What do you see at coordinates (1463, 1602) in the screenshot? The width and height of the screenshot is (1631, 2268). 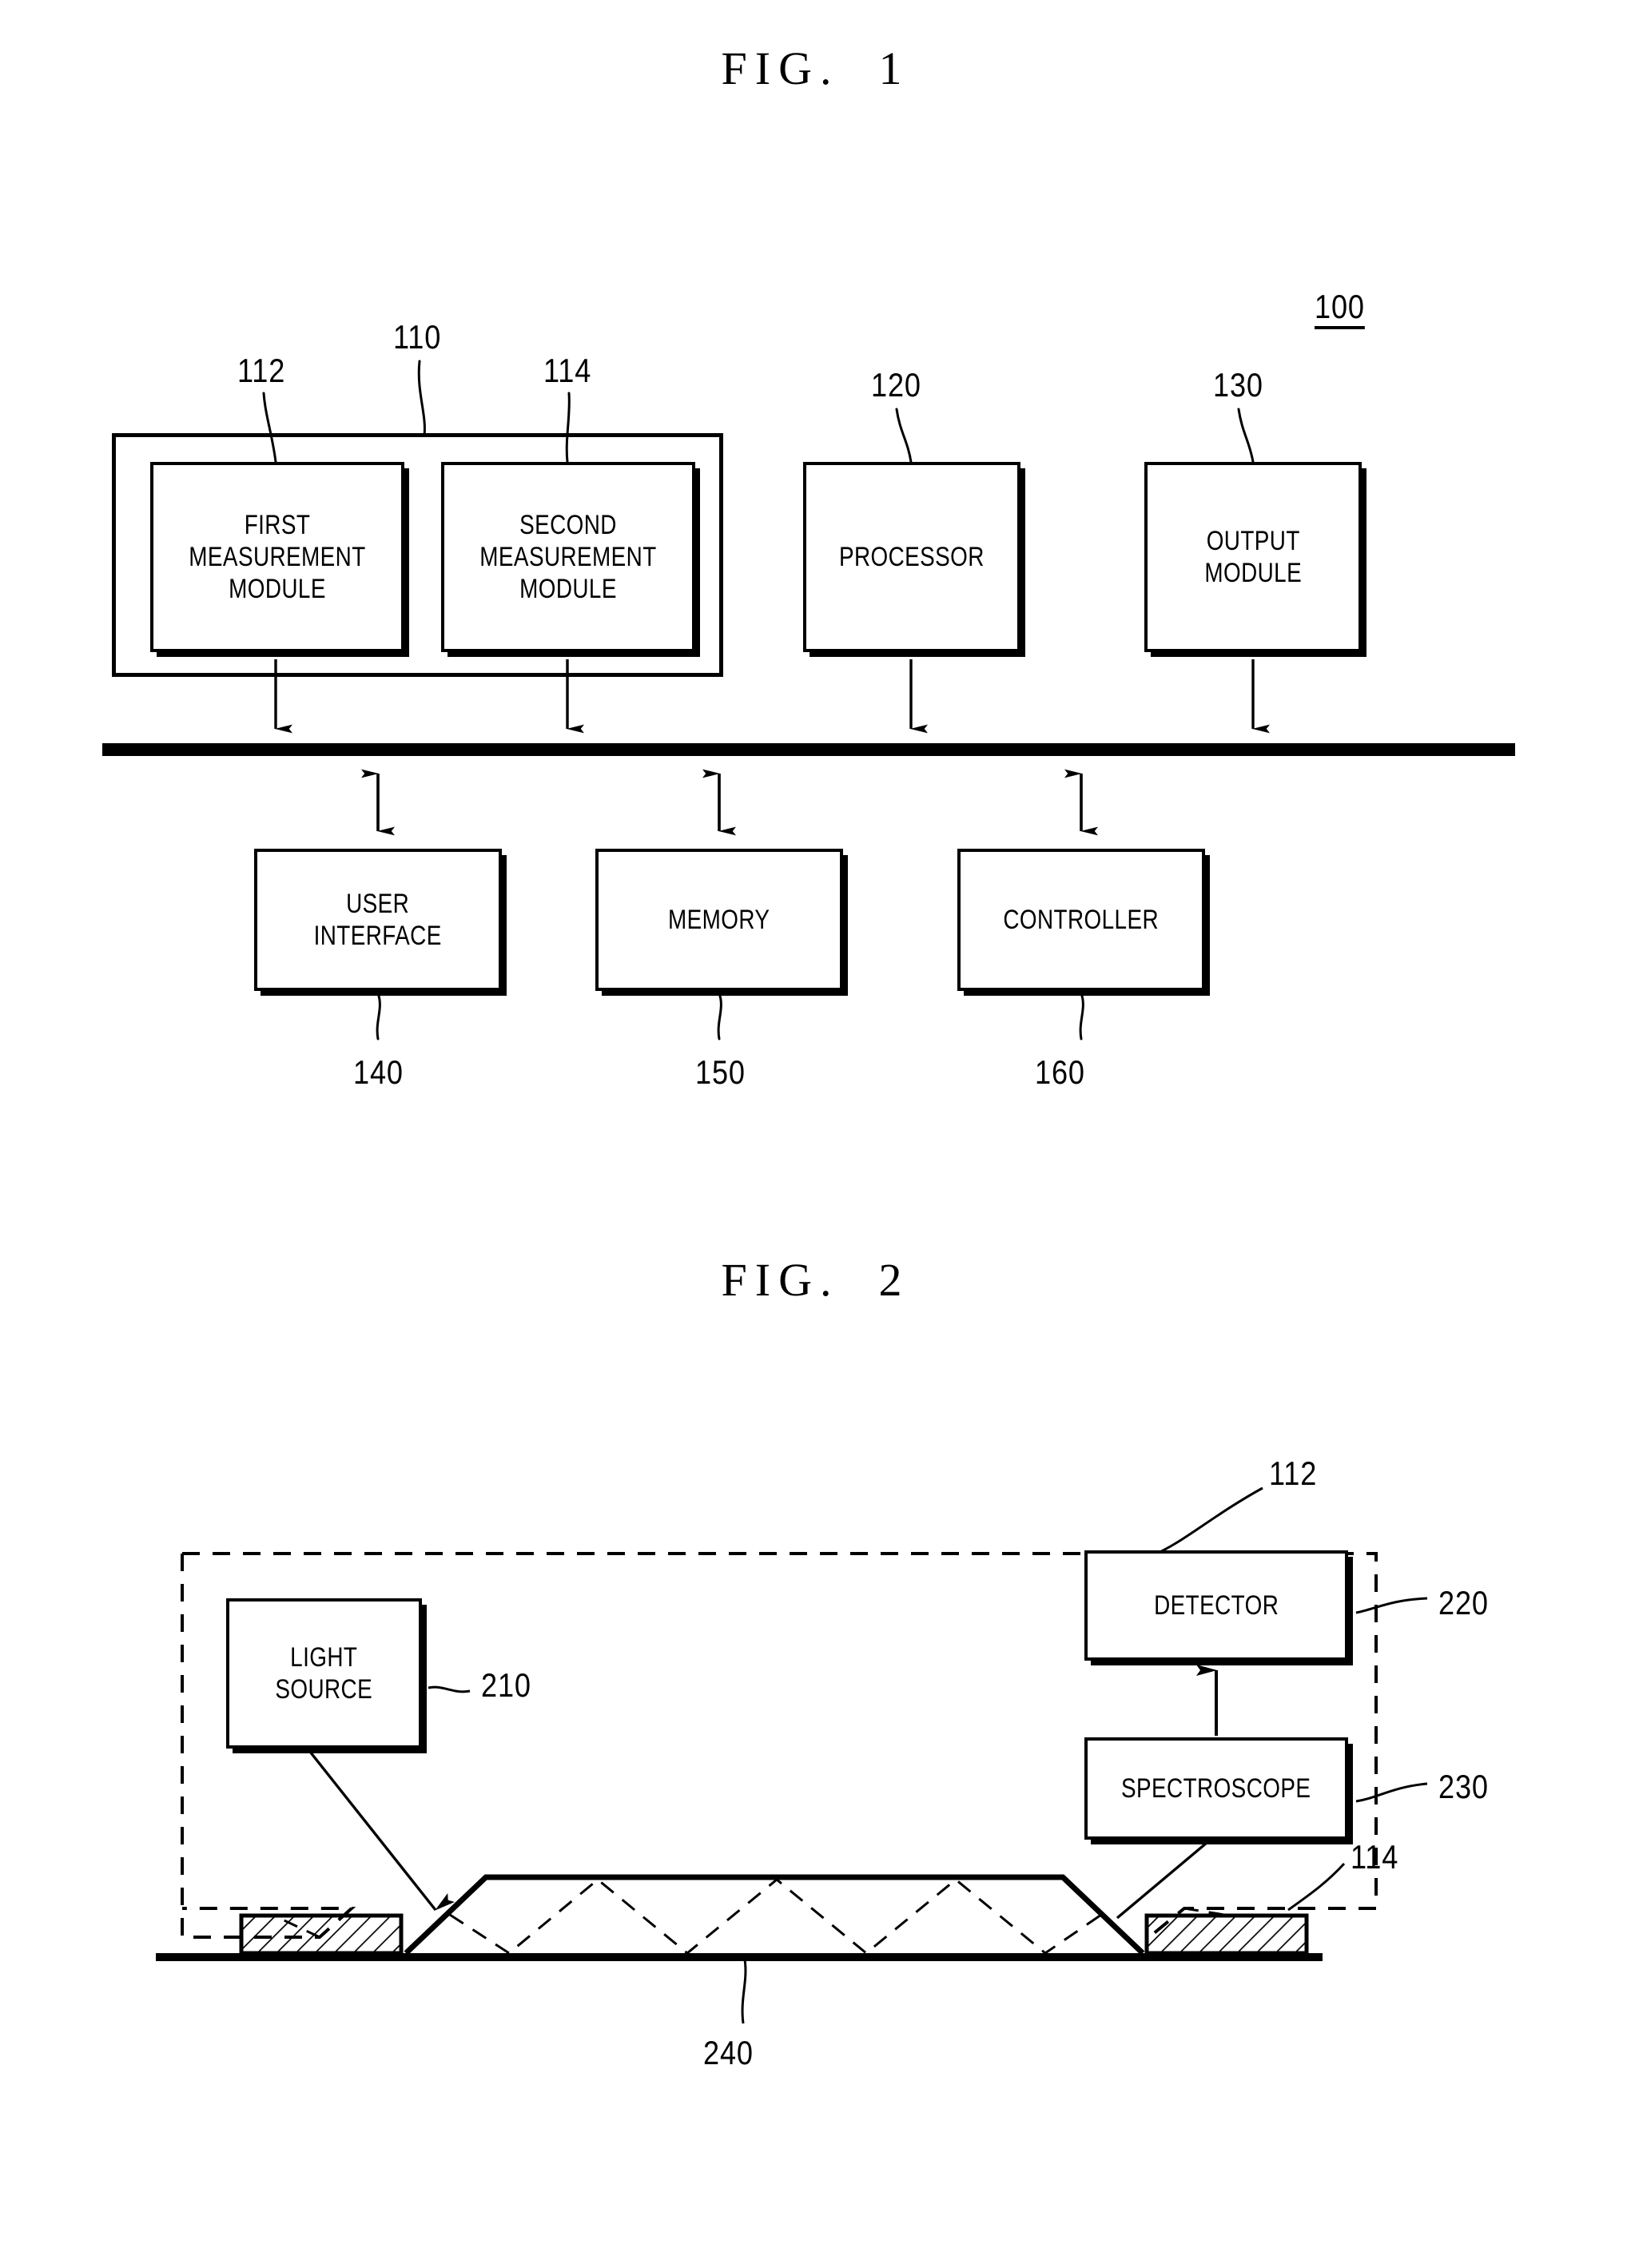 I see `reference-numeral-220: 220` at bounding box center [1463, 1602].